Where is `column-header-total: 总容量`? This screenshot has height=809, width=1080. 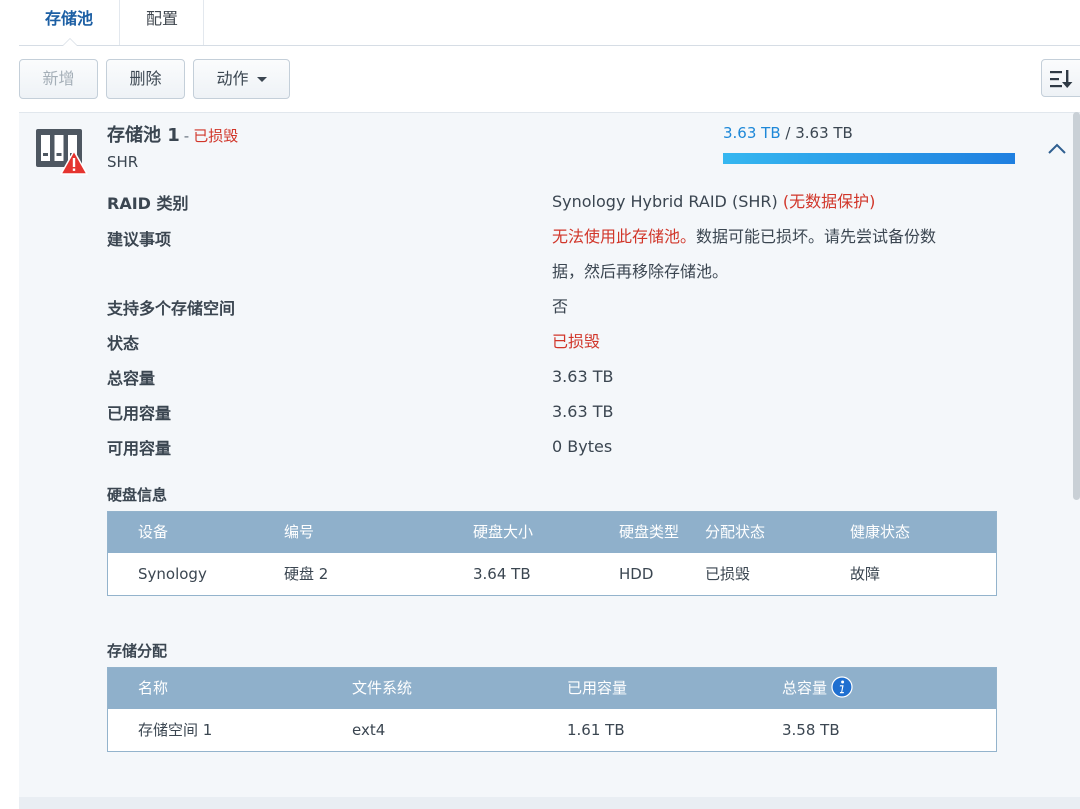
column-header-total: 总容量 is located at coordinates (817, 688).